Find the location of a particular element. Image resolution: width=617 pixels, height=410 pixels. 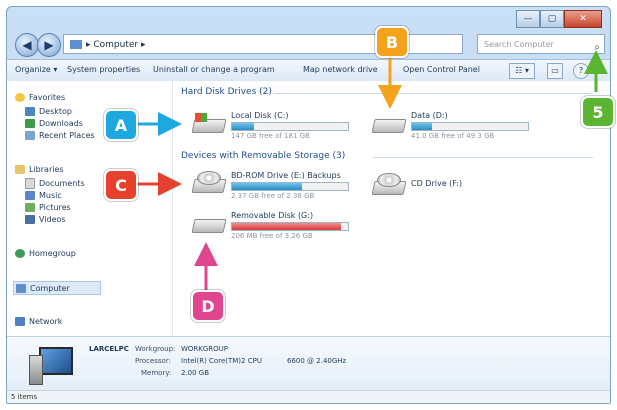

libraries-icon is located at coordinates (20, 169).